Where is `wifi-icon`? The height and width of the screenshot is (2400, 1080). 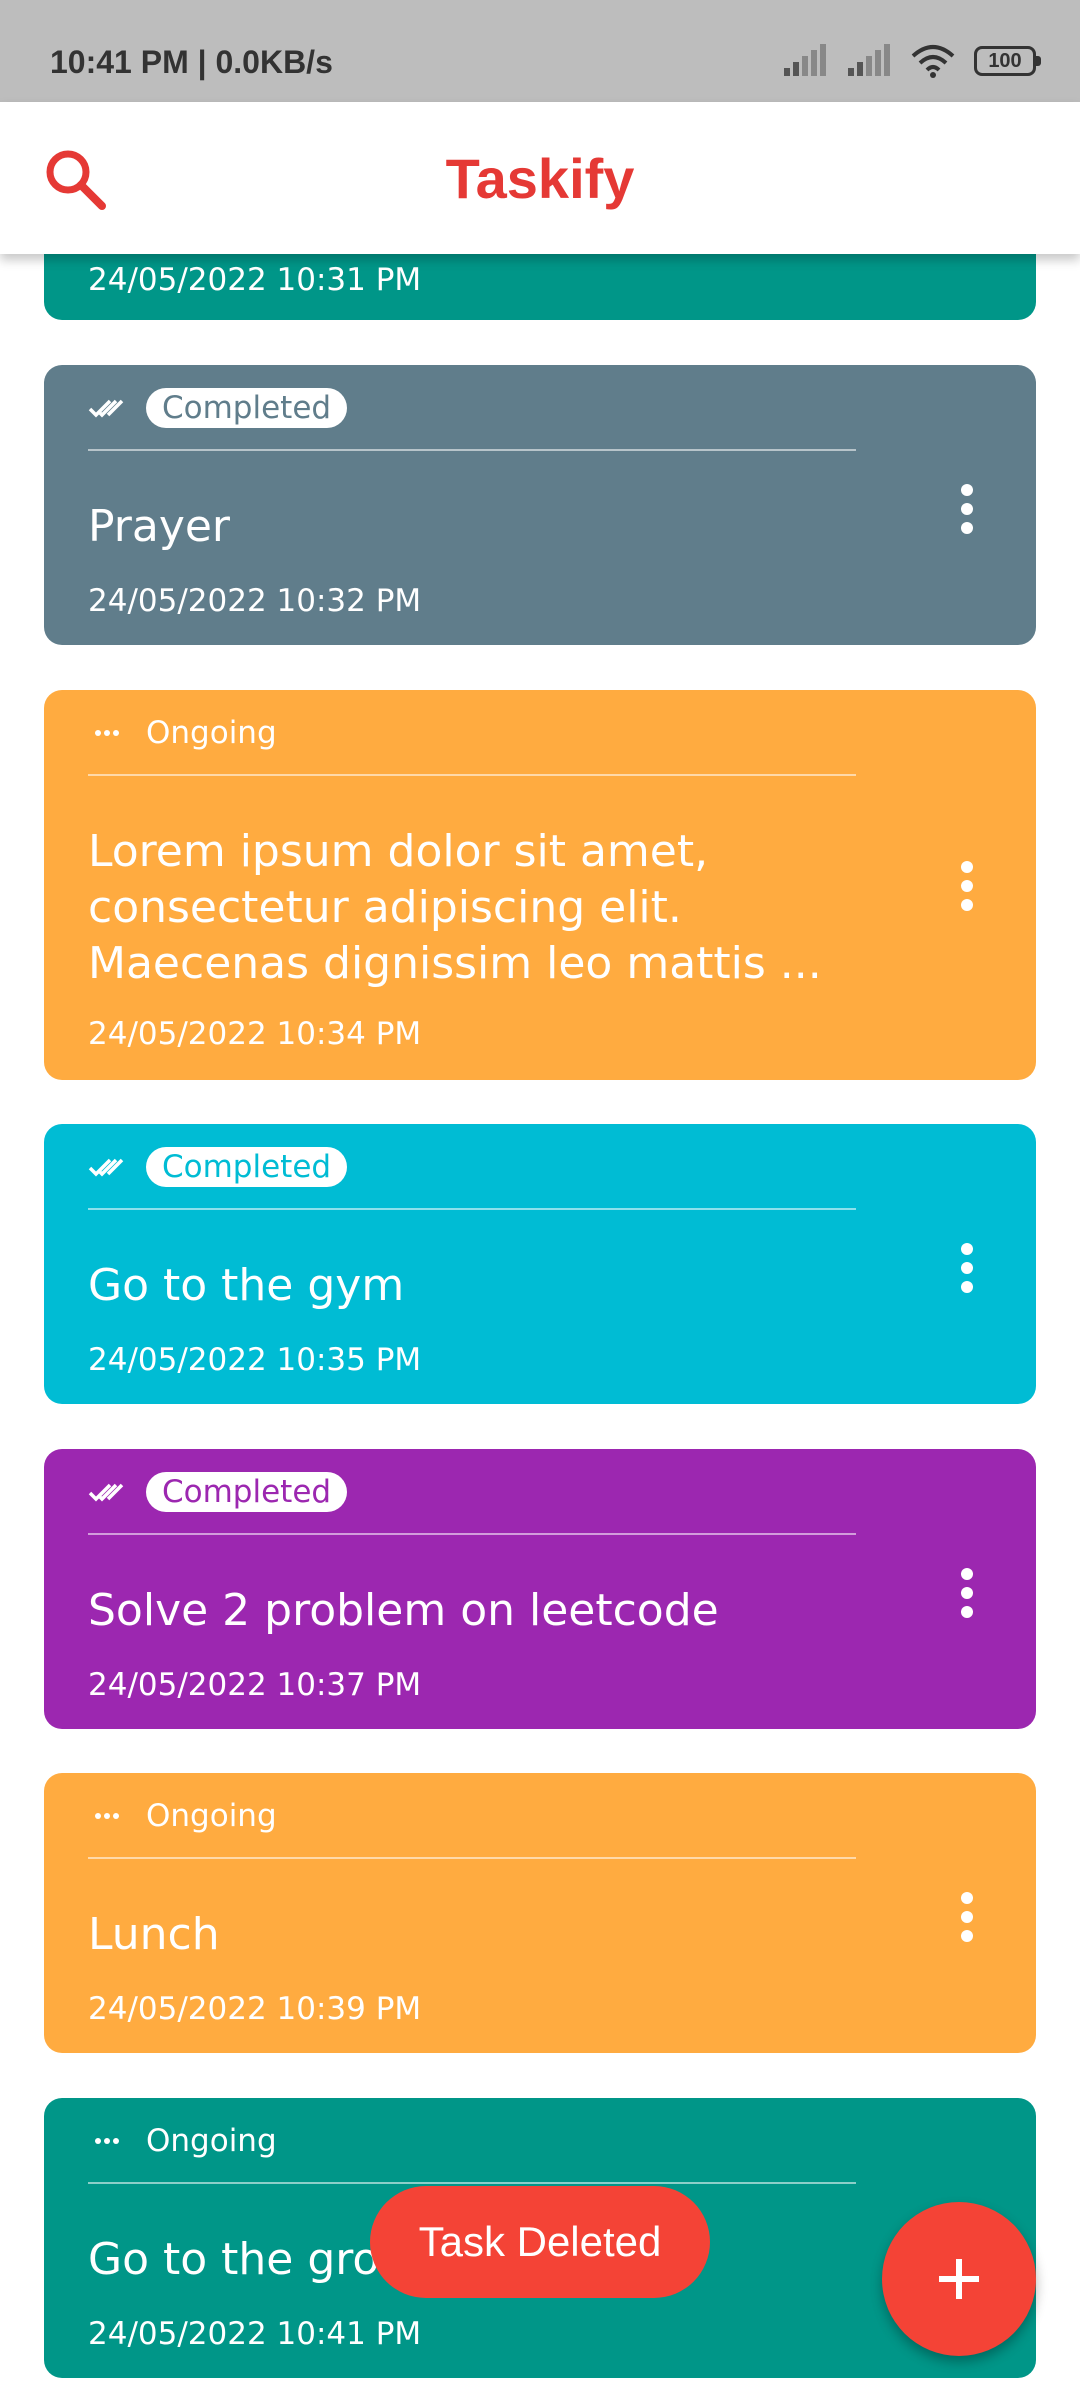
wifi-icon is located at coordinates (933, 61).